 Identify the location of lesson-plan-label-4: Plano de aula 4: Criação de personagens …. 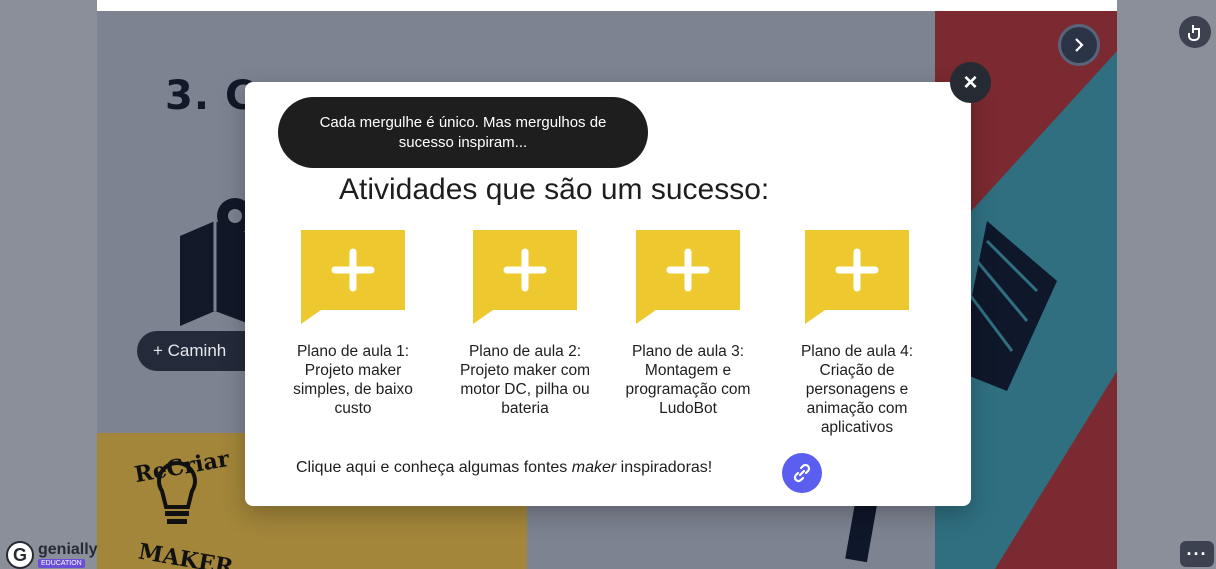
(857, 389).